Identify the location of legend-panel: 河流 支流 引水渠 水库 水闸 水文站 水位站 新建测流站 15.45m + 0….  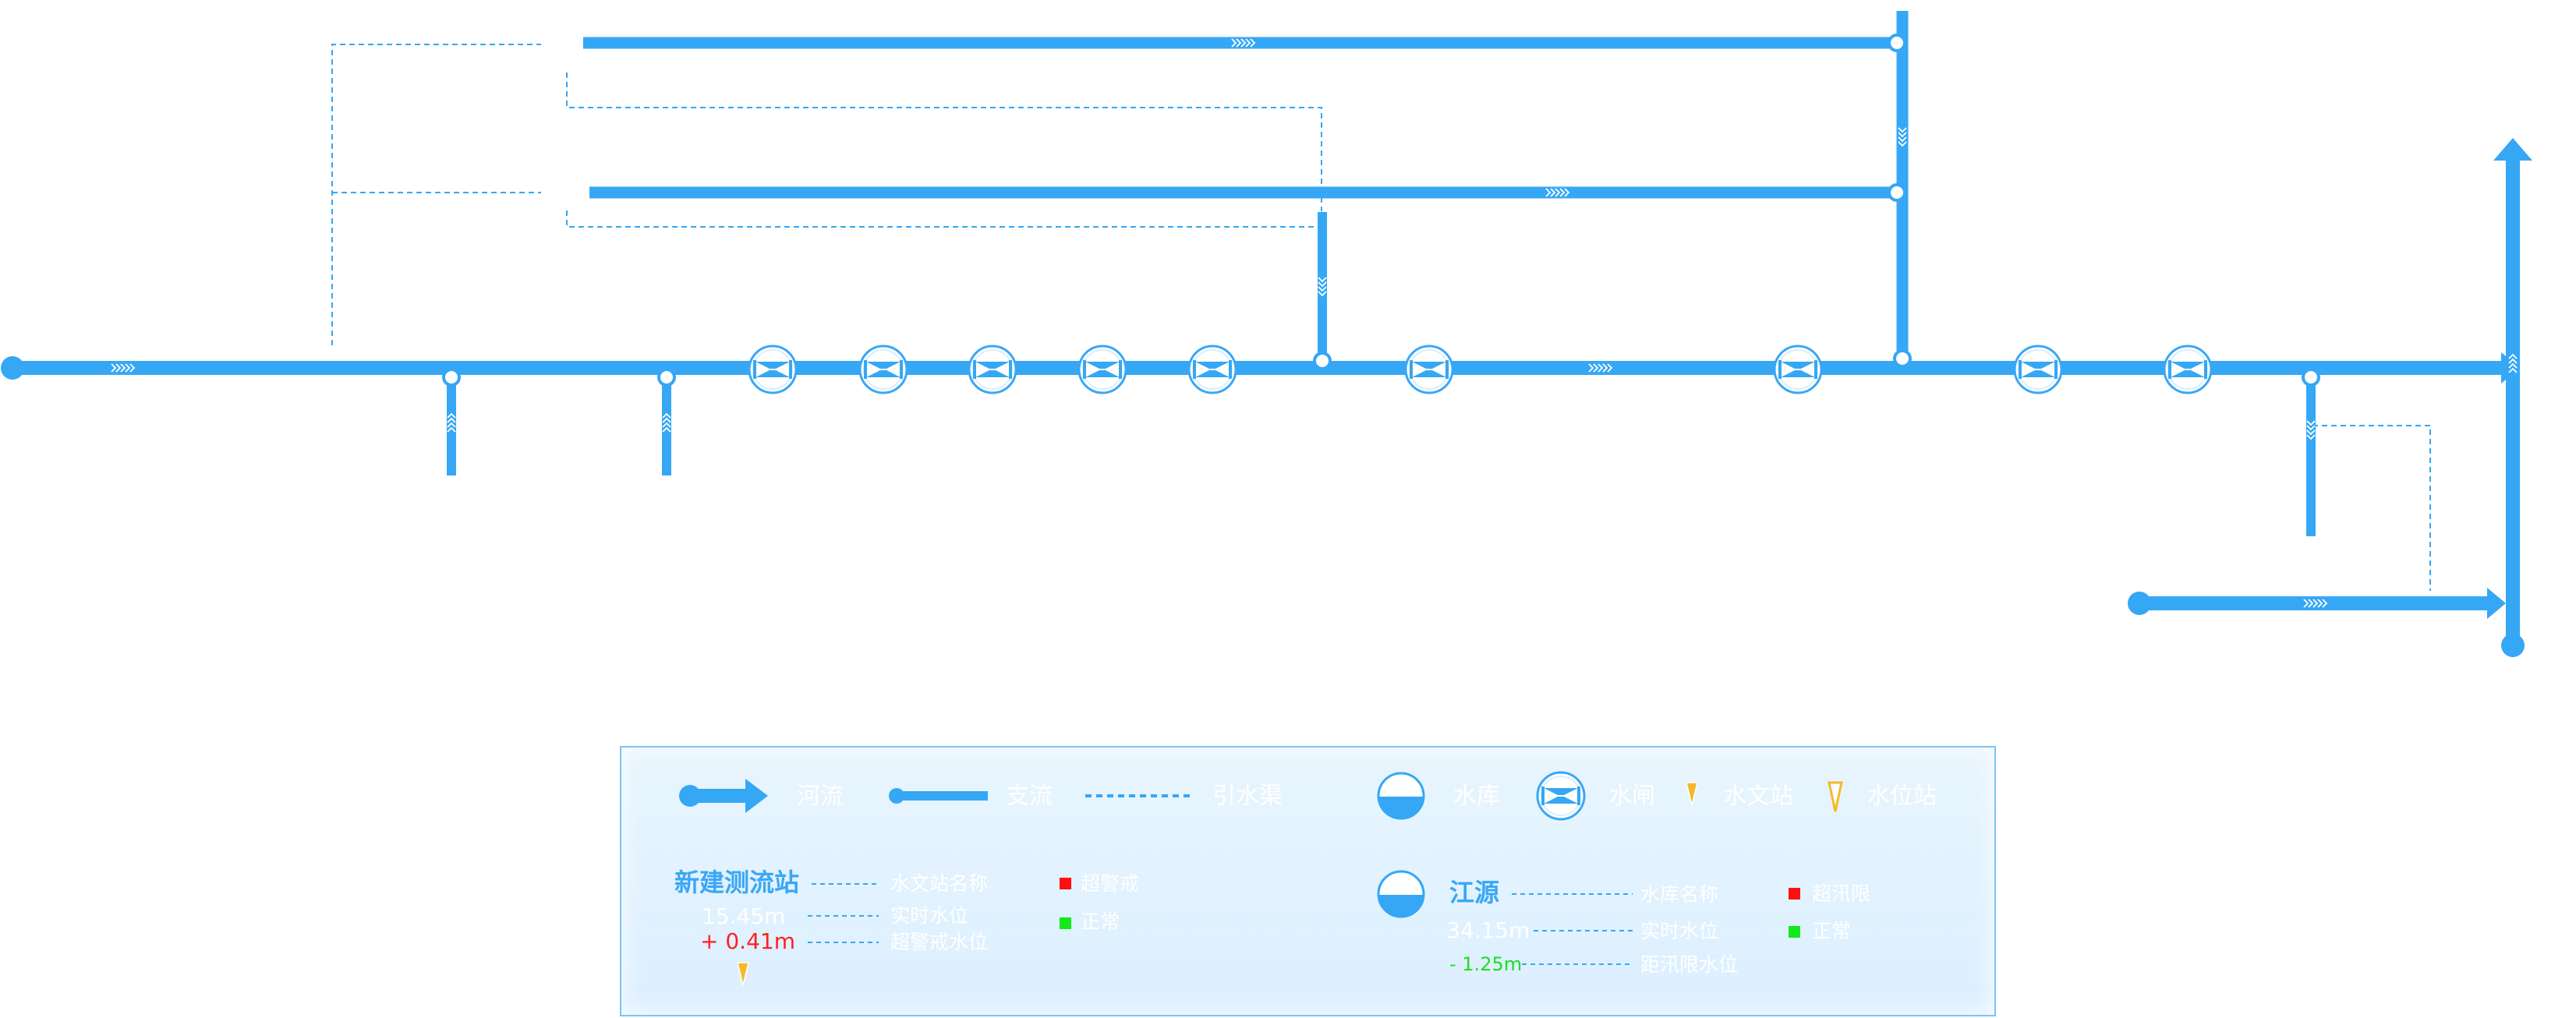
(1308, 881).